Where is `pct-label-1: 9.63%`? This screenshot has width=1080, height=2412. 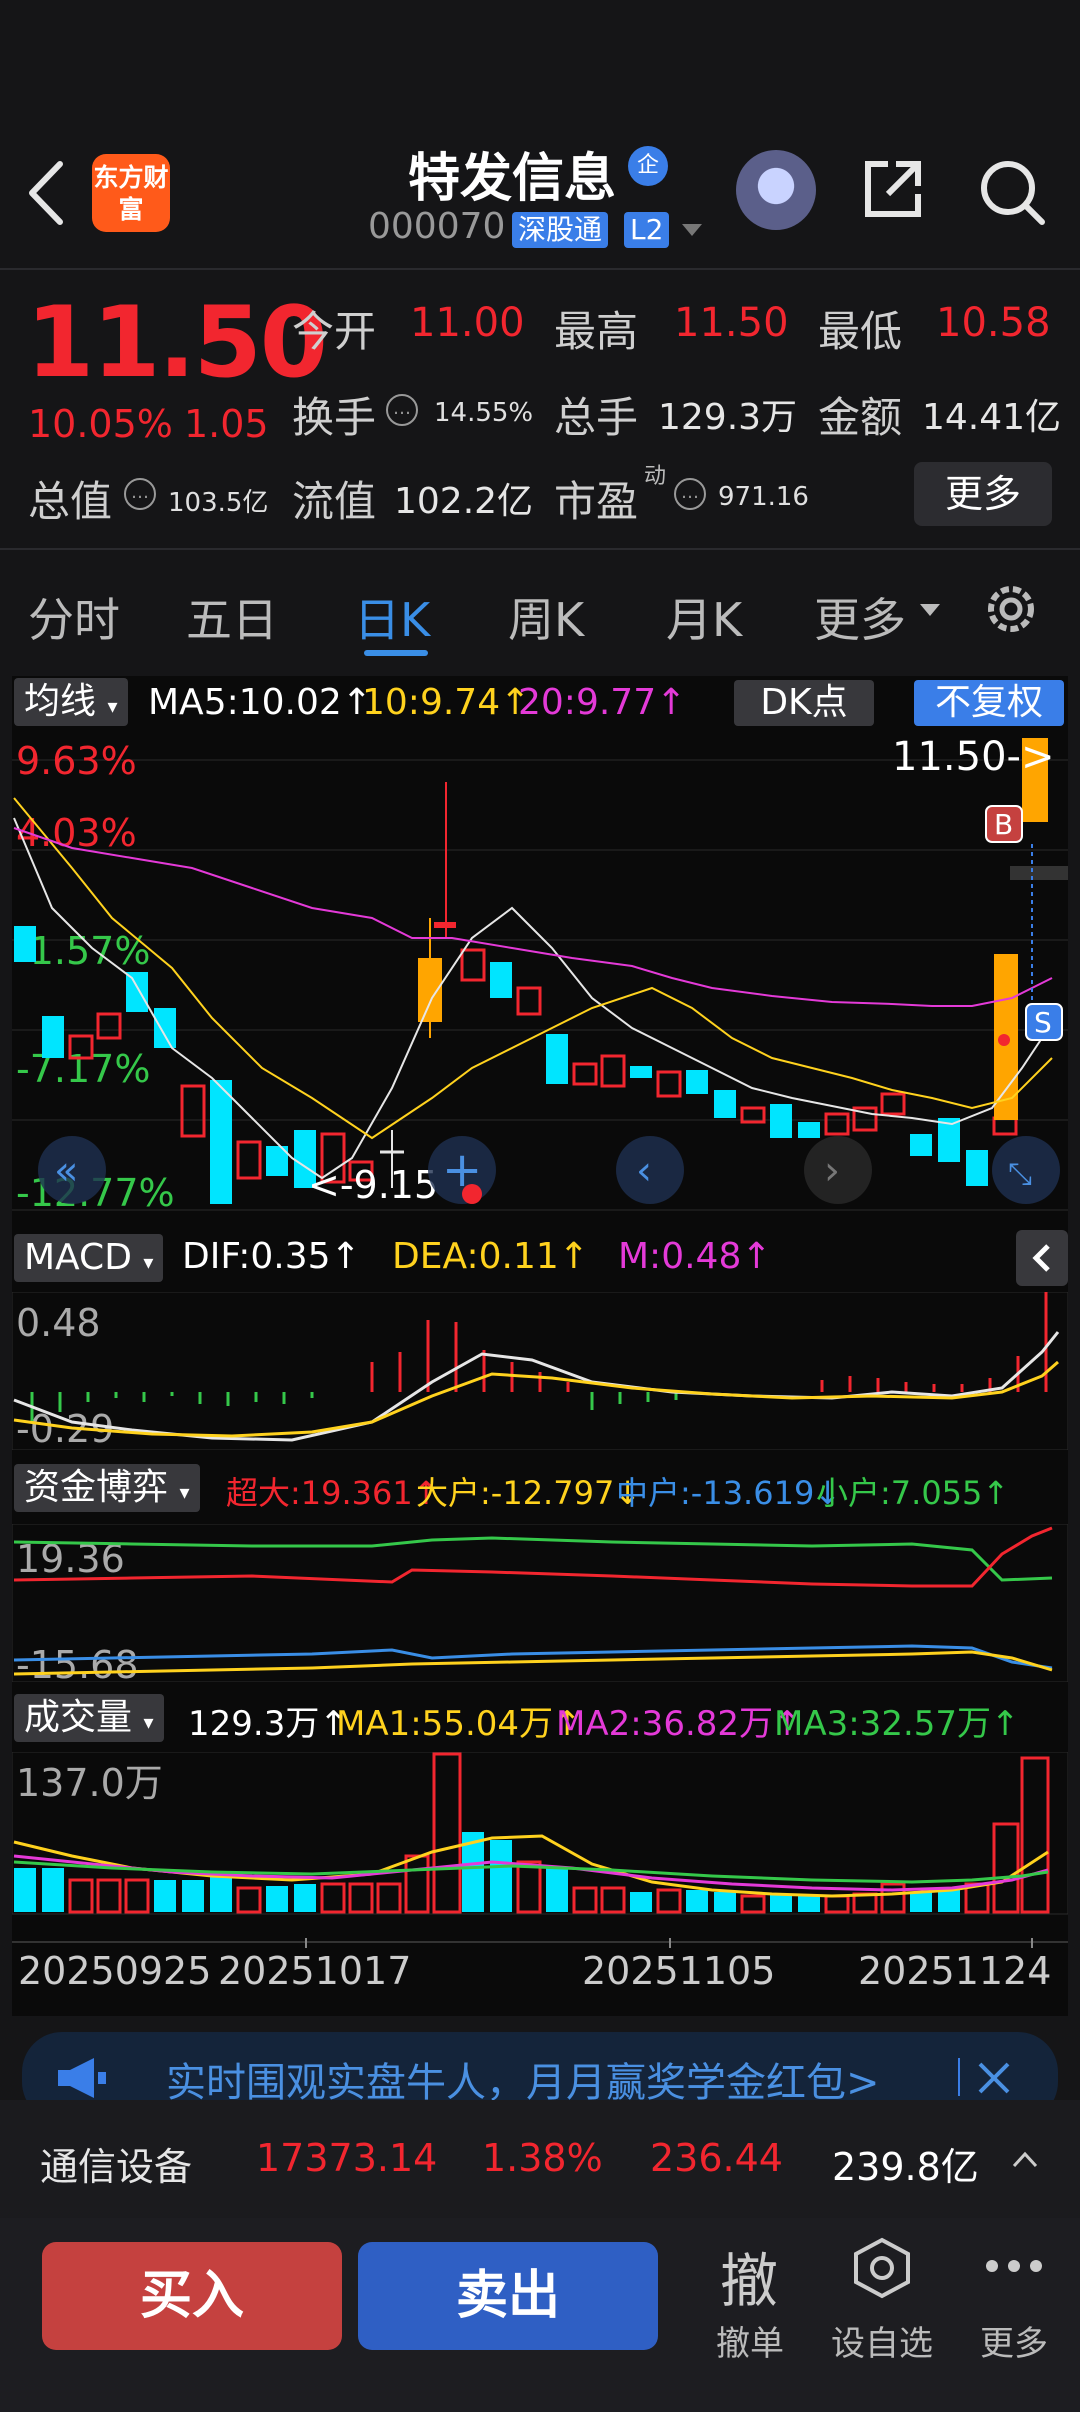 pct-label-1: 9.63% is located at coordinates (76, 761).